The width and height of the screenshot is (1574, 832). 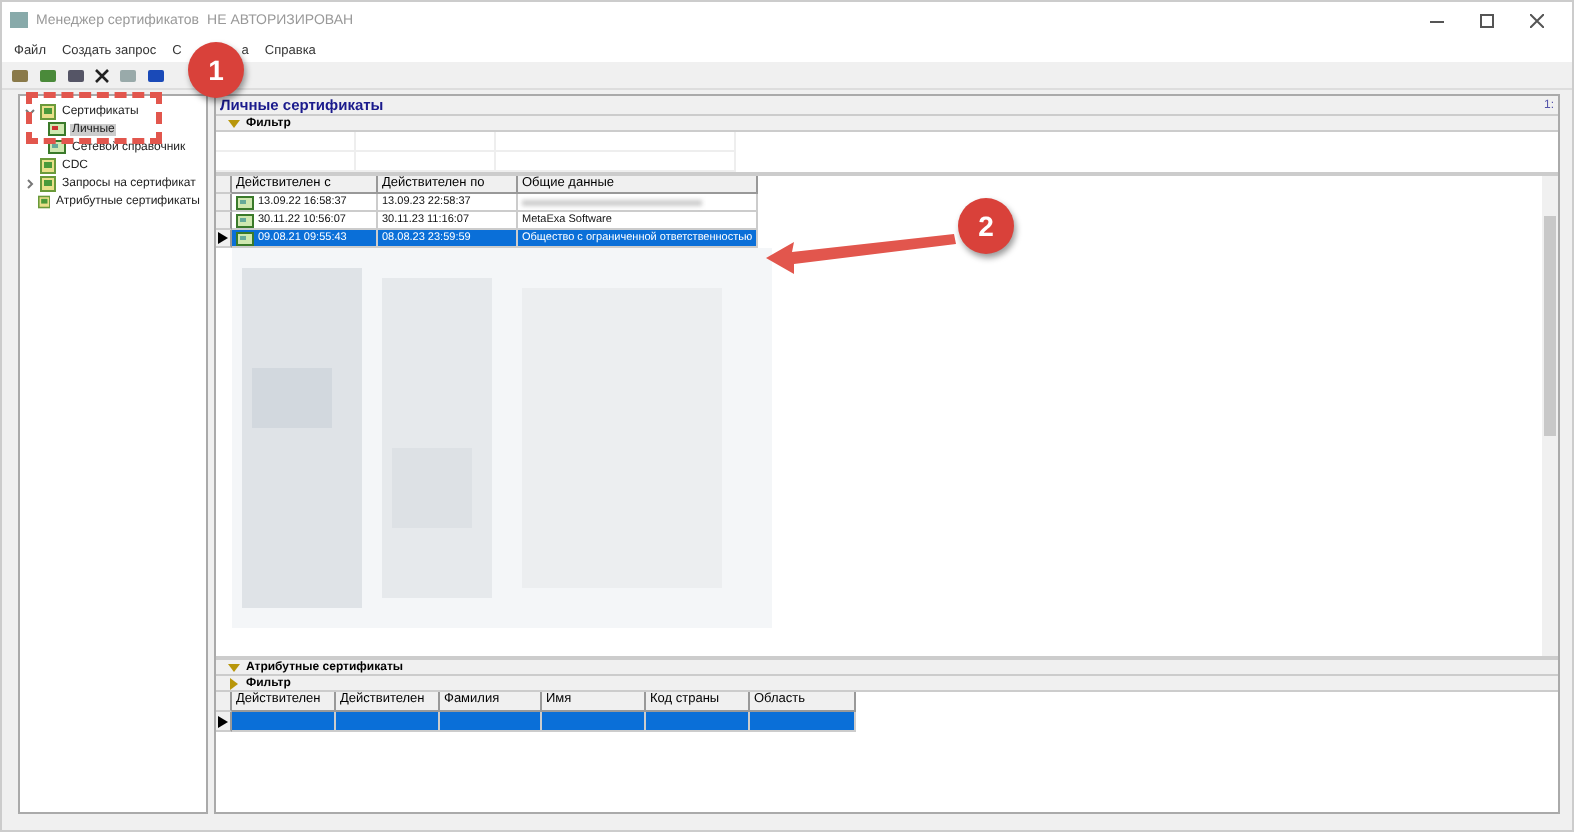 I want to click on highlight-frame, so click(x=94, y=118).